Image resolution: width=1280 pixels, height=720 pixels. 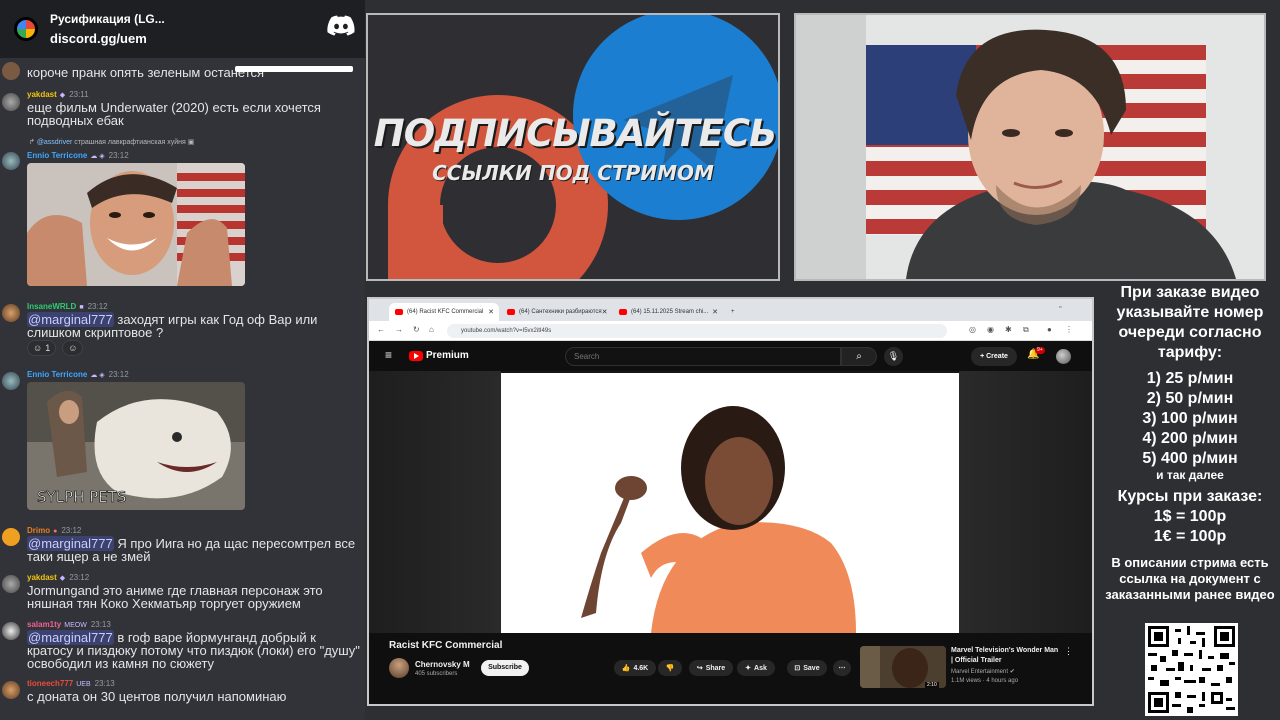 What do you see at coordinates (399, 312) in the screenshot?
I see `youtube-favicon-icon` at bounding box center [399, 312].